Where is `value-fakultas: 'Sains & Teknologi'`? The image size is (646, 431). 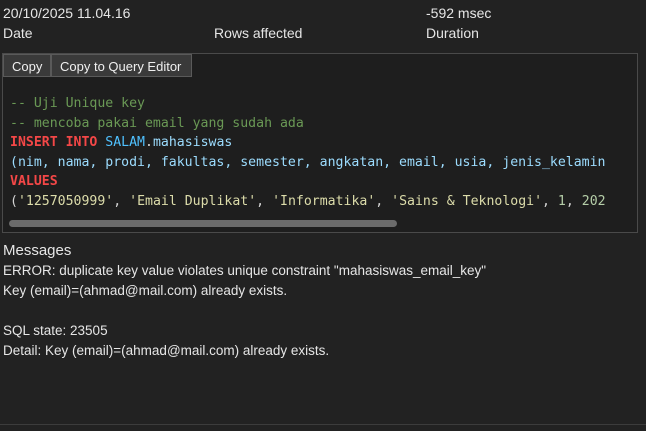 value-fakultas: 'Sains & Teknologi' is located at coordinates (467, 201).